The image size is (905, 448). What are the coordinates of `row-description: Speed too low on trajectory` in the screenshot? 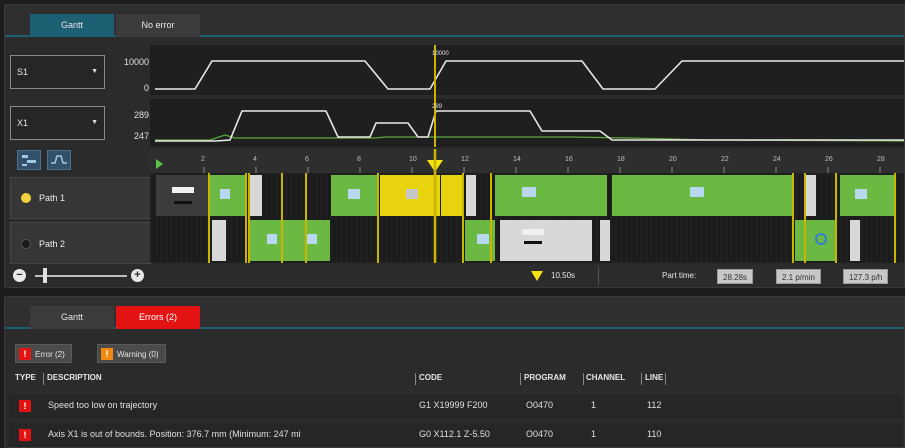 It's located at (103, 405).